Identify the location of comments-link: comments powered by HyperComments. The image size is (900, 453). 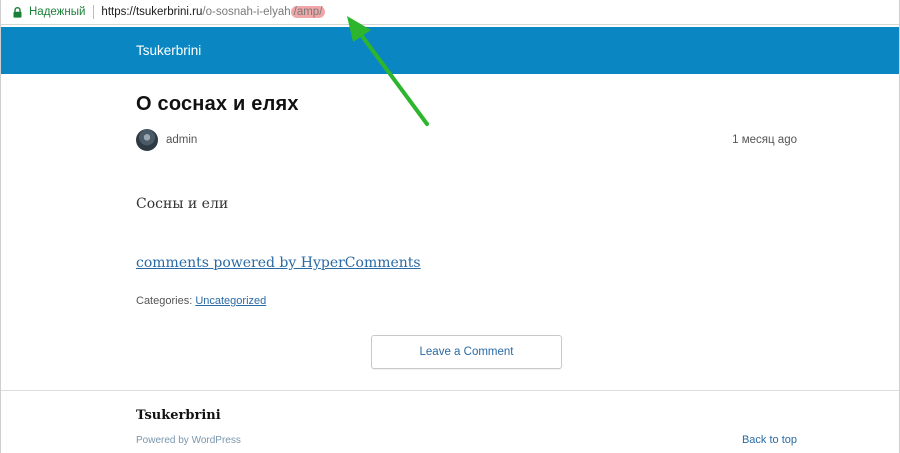
(278, 263).